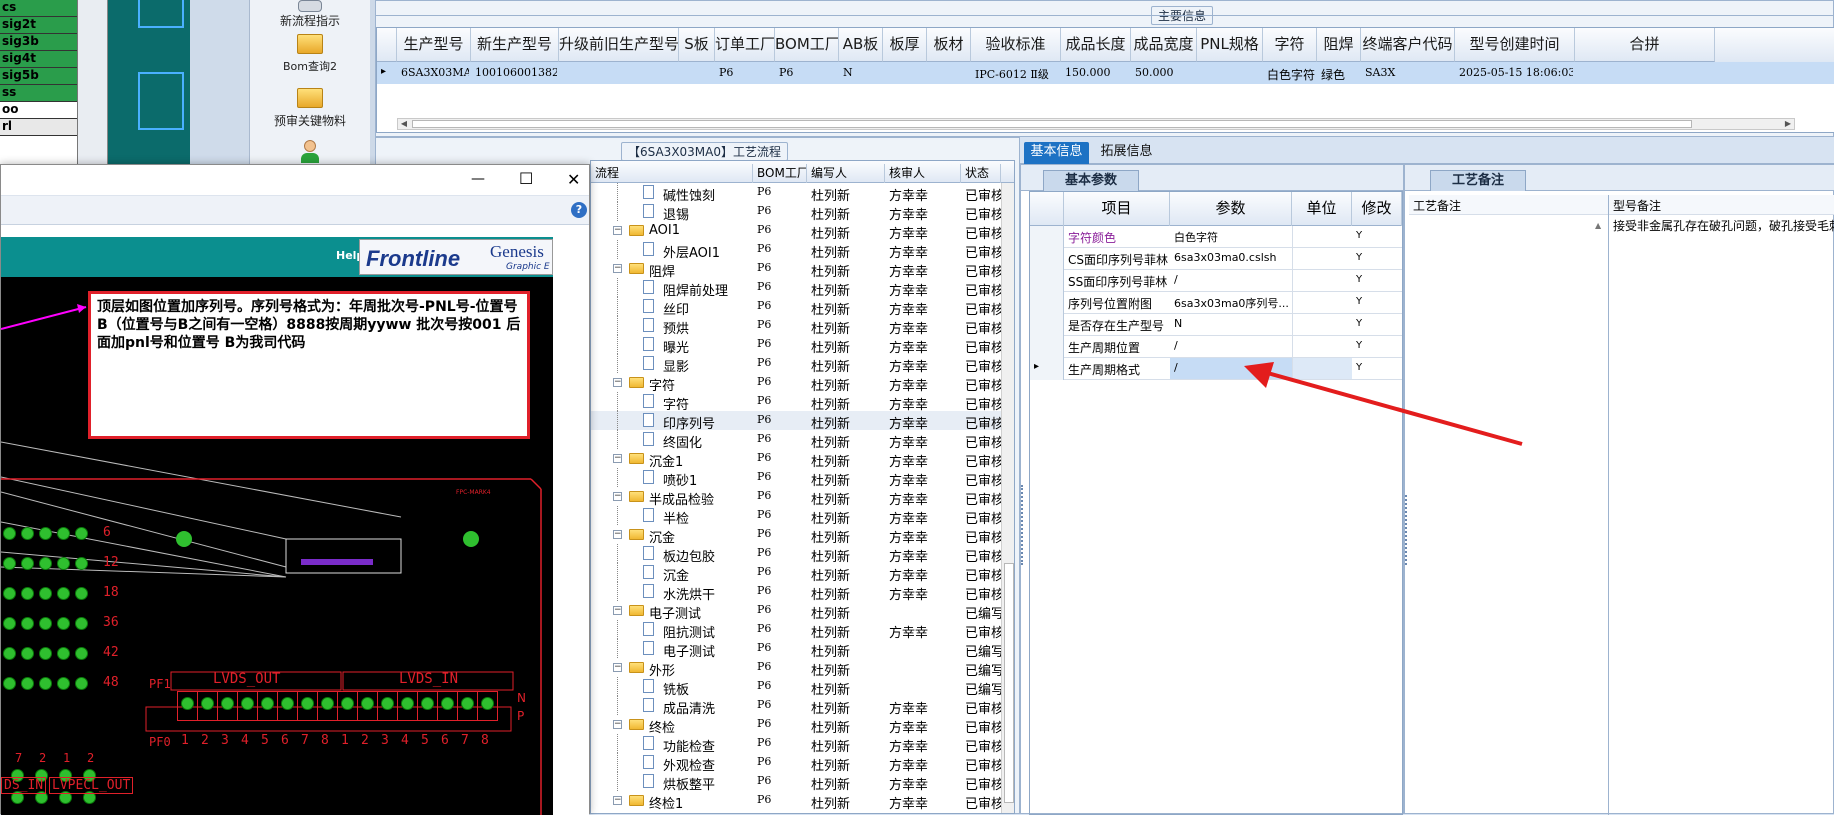 The image size is (1834, 815). What do you see at coordinates (1290, 45) in the screenshot?
I see `column-header: 字符` at bounding box center [1290, 45].